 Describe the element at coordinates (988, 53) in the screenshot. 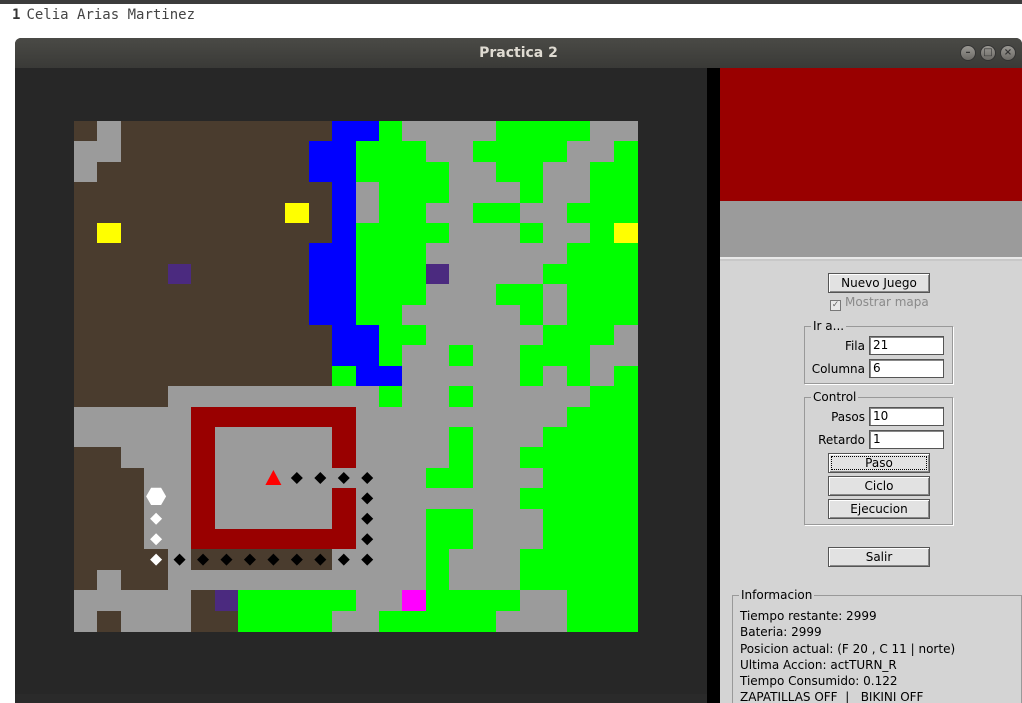

I see `maximize-icon: □` at that location.